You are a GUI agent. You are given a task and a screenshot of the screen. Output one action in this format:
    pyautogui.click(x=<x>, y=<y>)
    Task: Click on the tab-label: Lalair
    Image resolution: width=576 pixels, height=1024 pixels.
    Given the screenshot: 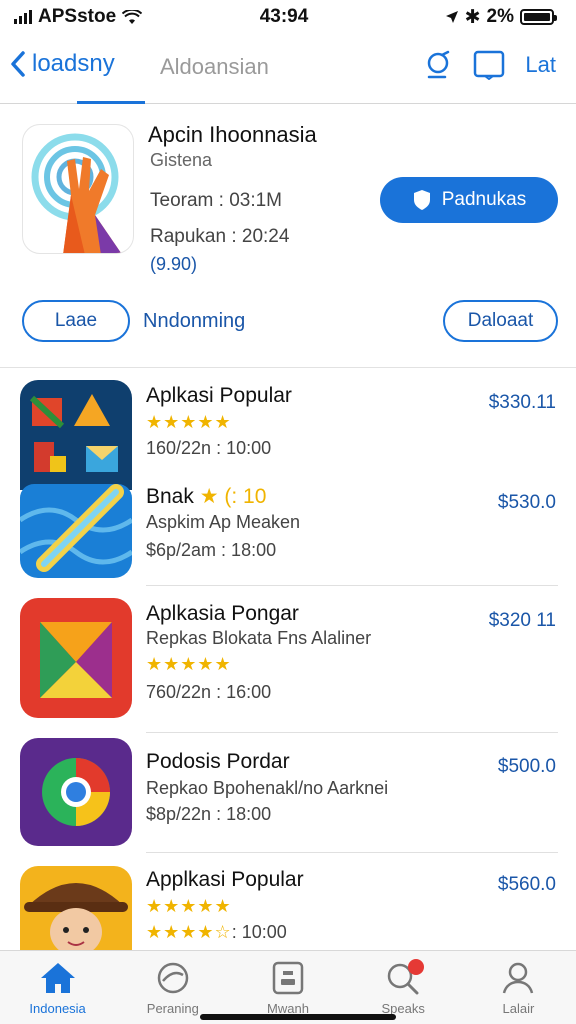 What is the action you would take?
    pyautogui.click(x=518, y=1008)
    